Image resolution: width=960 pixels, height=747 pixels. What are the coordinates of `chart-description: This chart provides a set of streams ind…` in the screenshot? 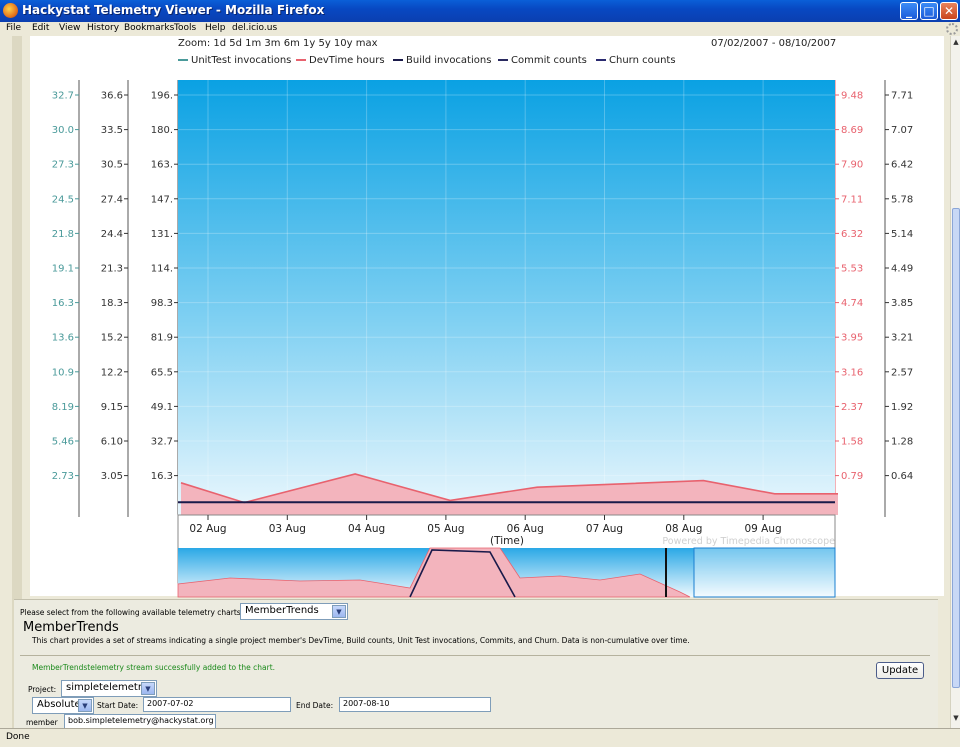 It's located at (361, 640).